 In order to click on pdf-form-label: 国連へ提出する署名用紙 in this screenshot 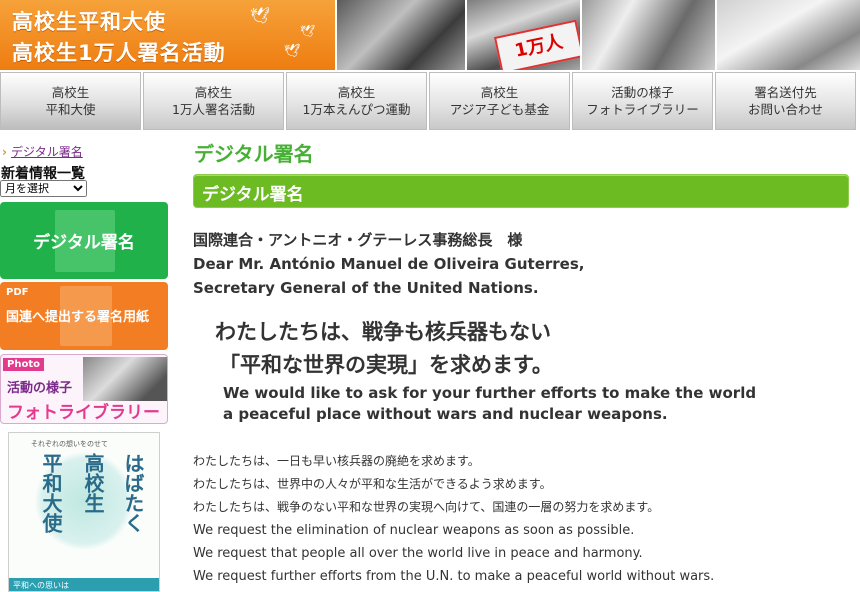, I will do `click(78, 317)`.